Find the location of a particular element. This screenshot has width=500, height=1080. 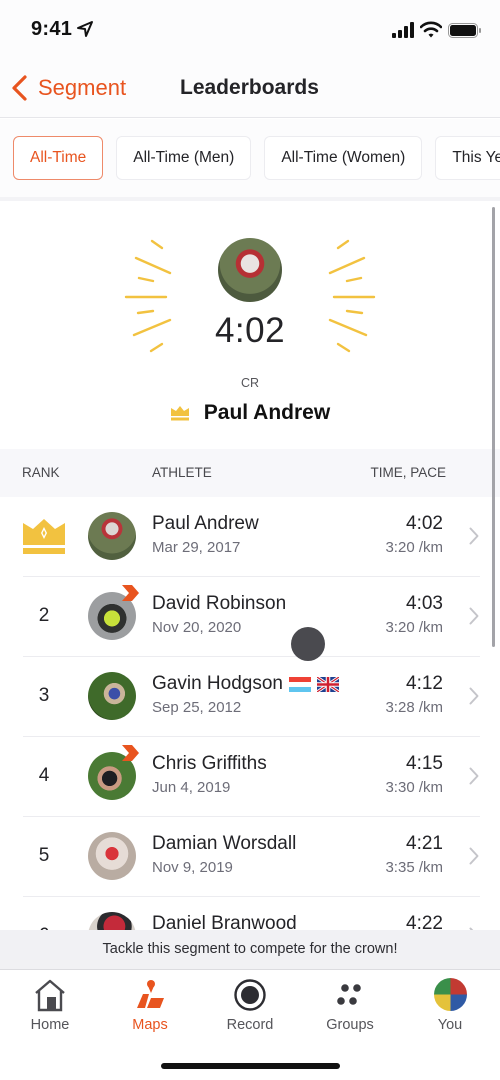

maps-icon is located at coordinates (150, 994).